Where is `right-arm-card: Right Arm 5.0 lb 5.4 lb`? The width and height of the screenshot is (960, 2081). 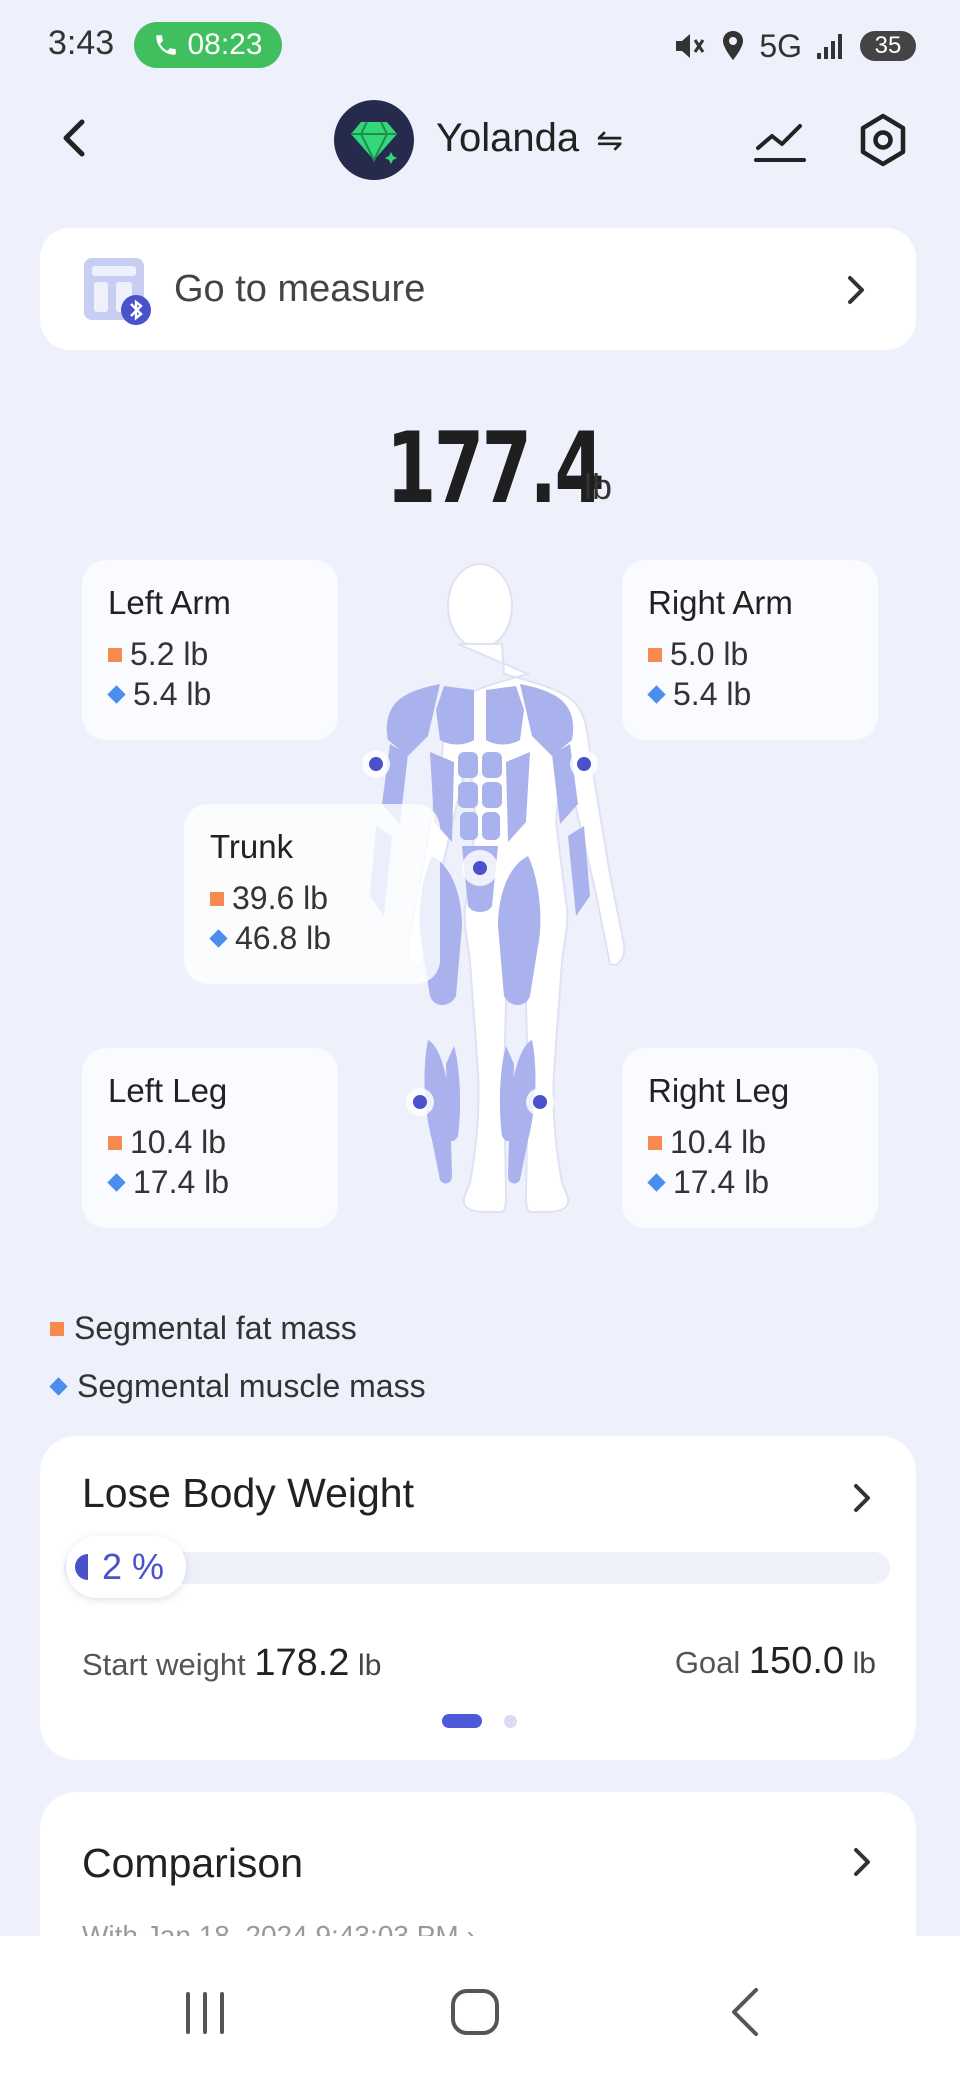
right-arm-card: Right Arm 5.0 lb 5.4 lb is located at coordinates (750, 650).